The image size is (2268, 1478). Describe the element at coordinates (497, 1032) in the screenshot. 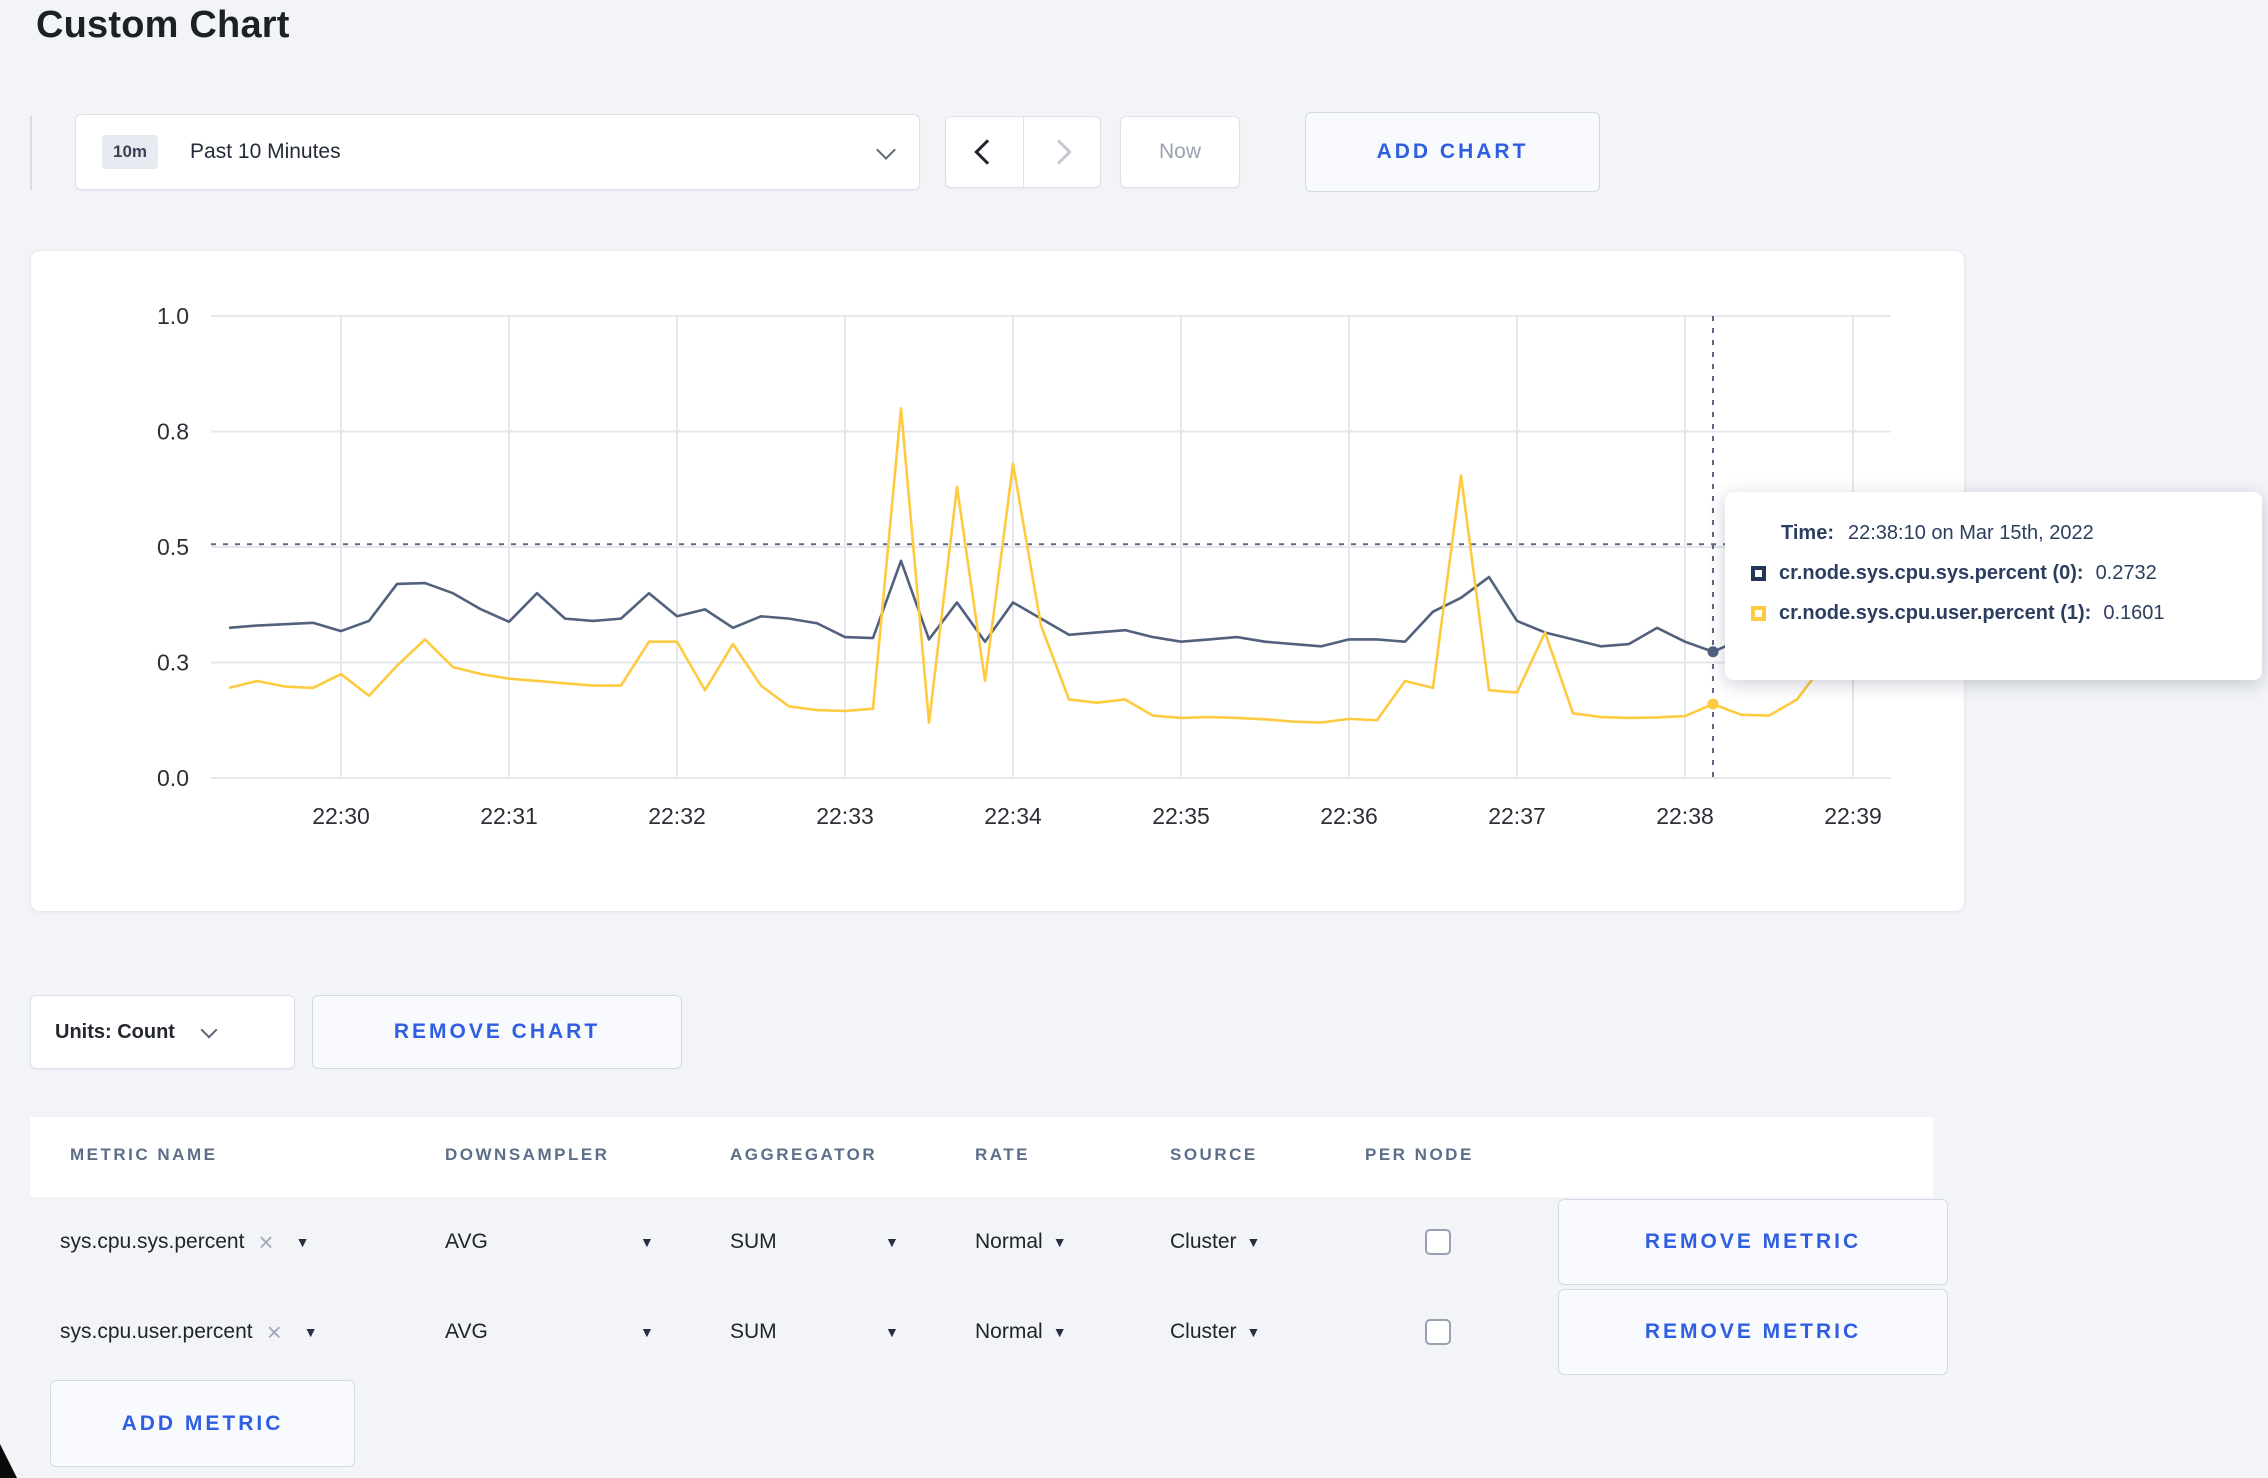

I see `remove-chart-button: REMOVE CHART` at that location.